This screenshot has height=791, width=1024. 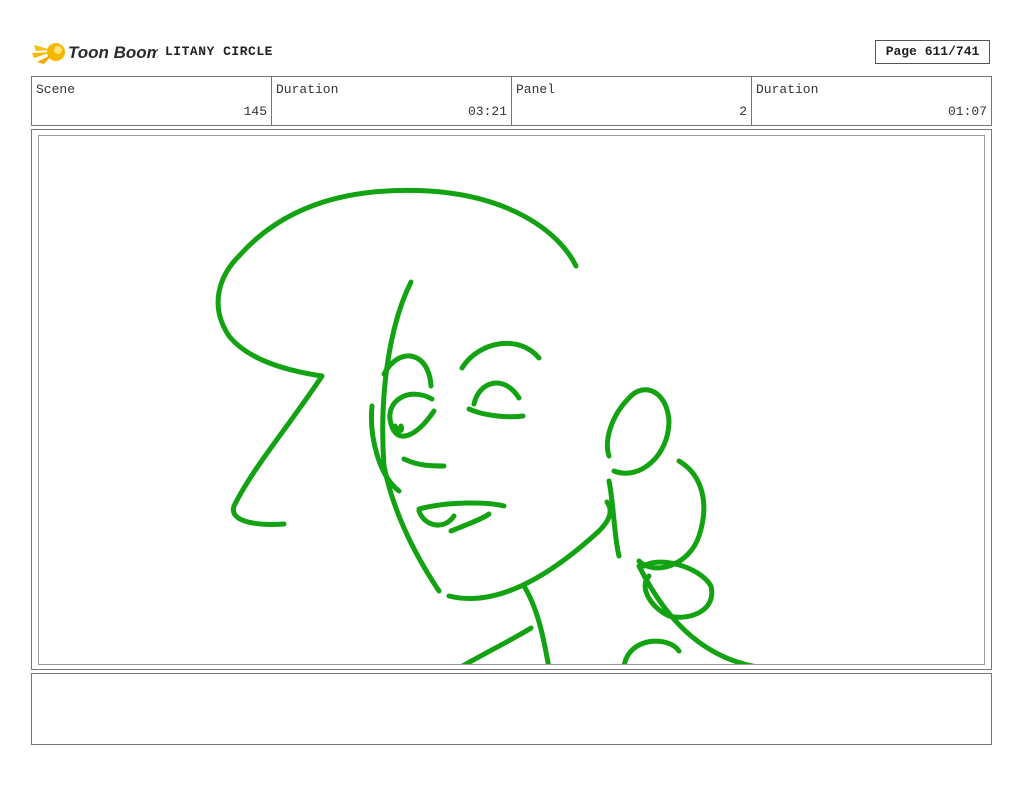 I want to click on sketch-neck-strap, so click(x=497, y=644).